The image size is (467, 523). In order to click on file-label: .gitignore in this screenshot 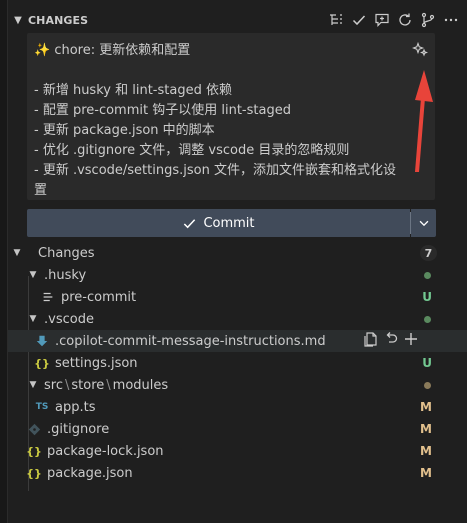, I will do `click(78, 429)`.